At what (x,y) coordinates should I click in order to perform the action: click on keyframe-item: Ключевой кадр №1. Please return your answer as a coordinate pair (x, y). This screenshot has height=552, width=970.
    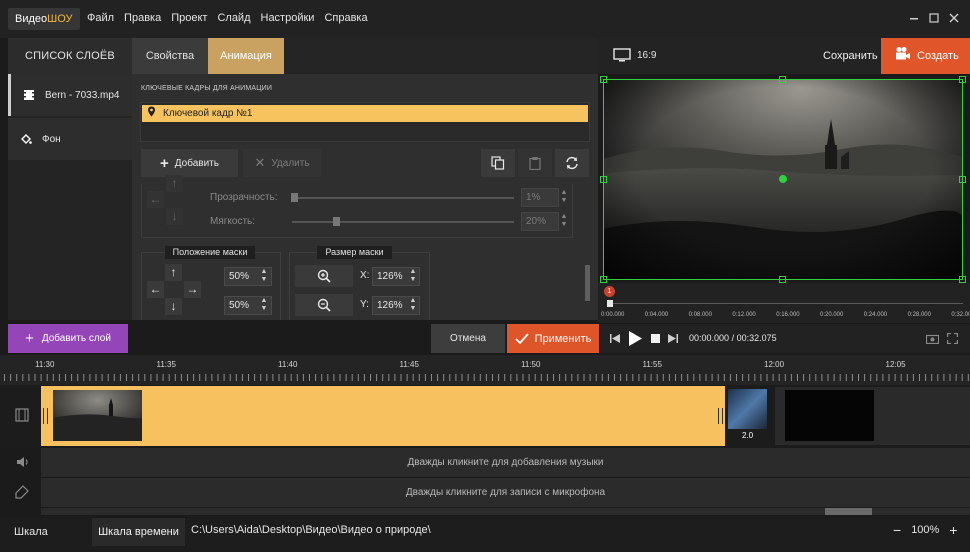
    Looking at the image, I should click on (365, 113).